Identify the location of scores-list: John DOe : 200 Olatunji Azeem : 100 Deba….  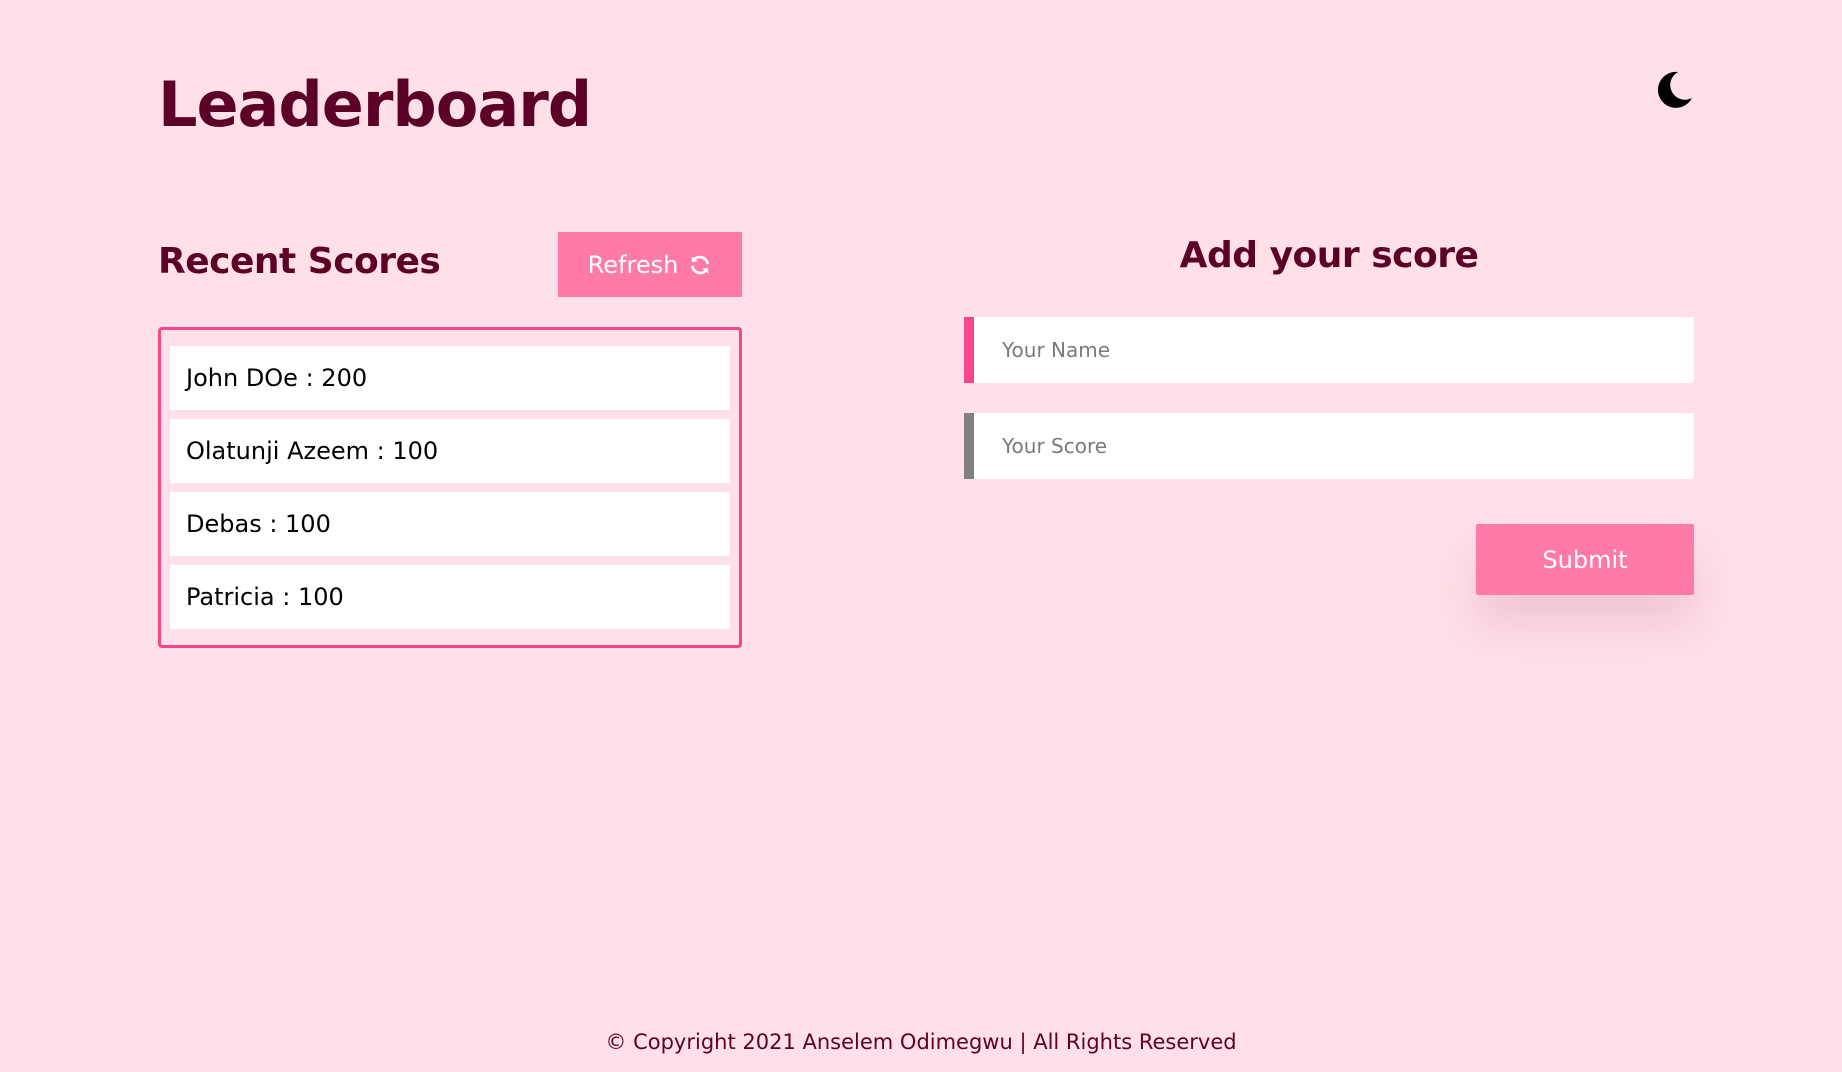
(450, 487).